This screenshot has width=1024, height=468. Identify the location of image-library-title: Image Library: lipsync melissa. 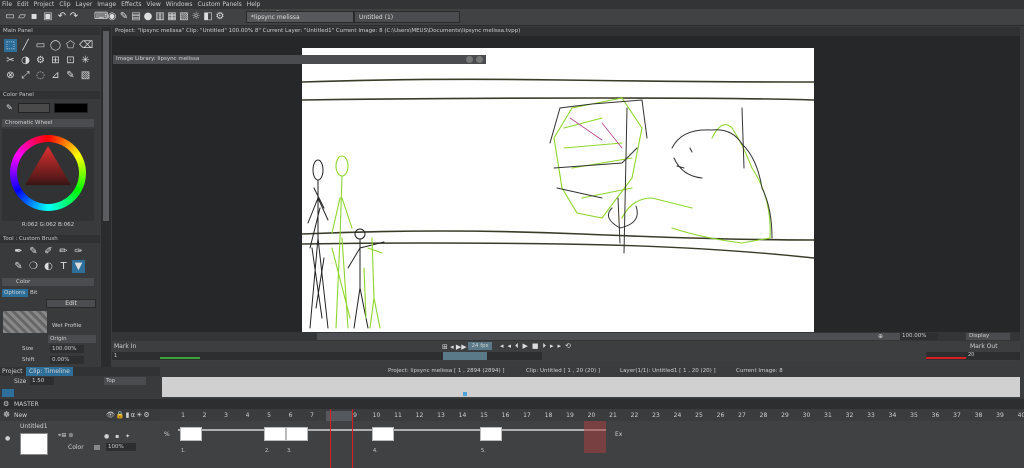
(299, 59).